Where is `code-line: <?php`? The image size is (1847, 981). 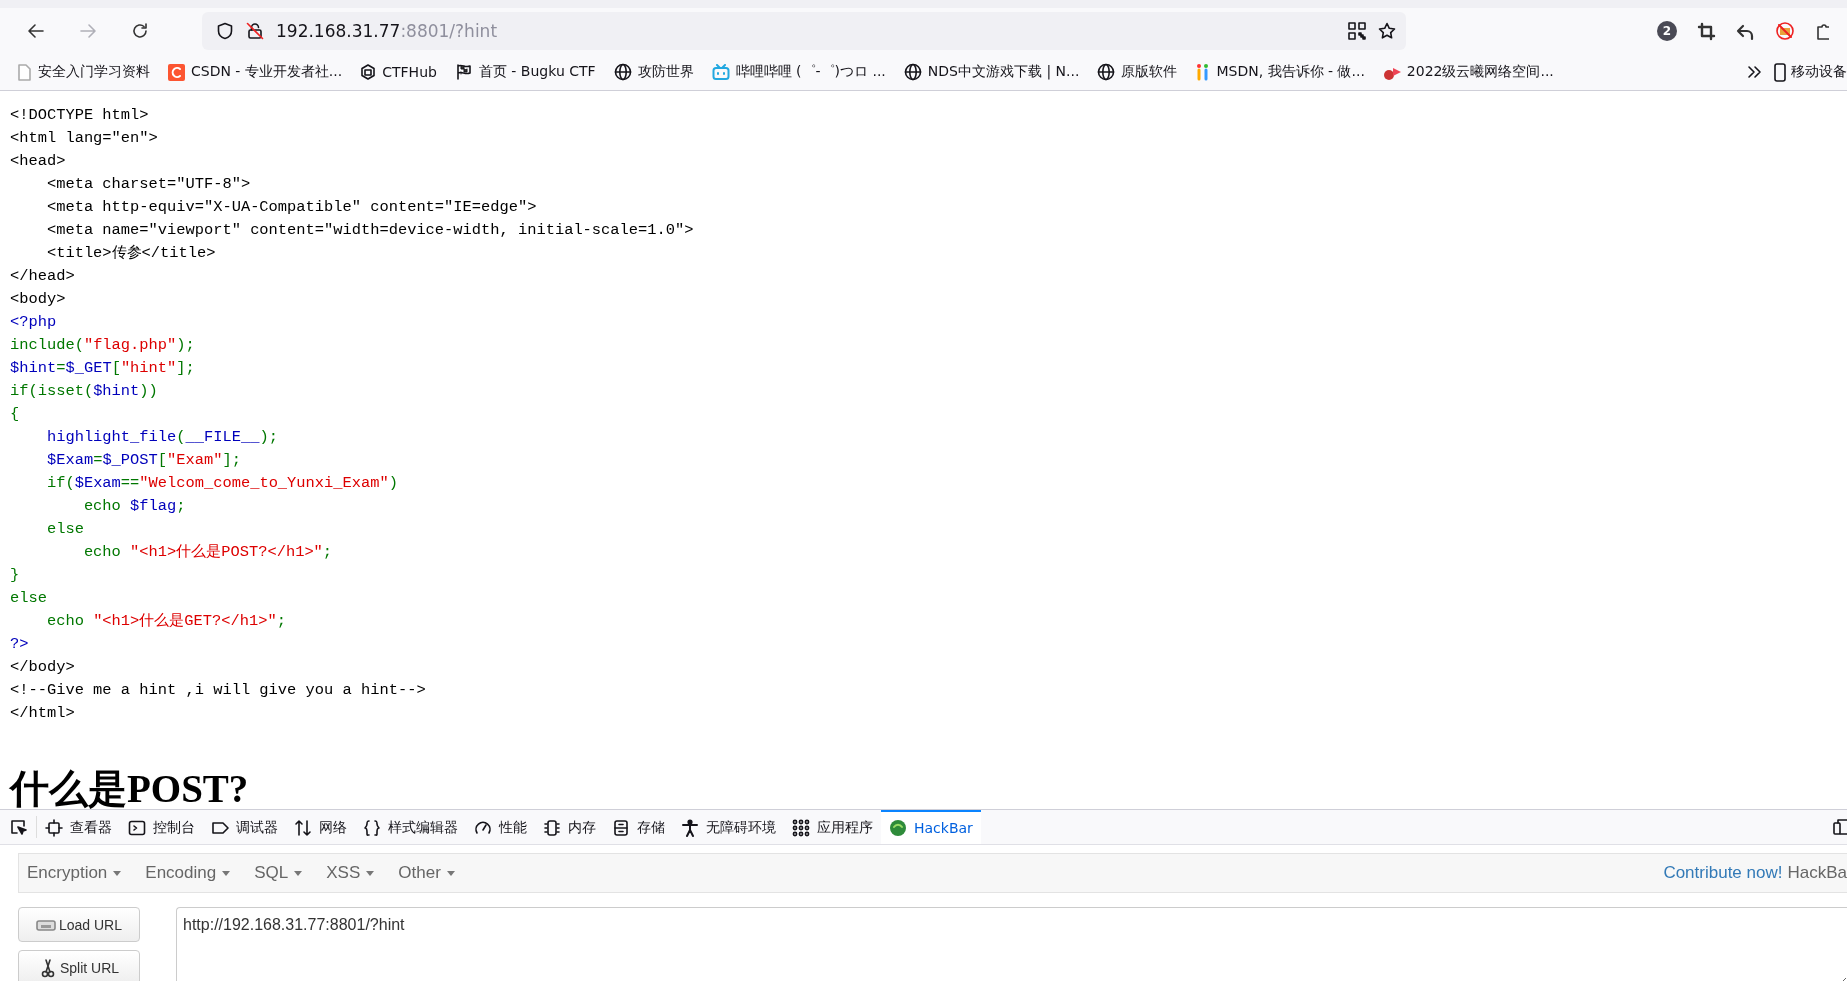 code-line: <?php is located at coordinates (33, 322).